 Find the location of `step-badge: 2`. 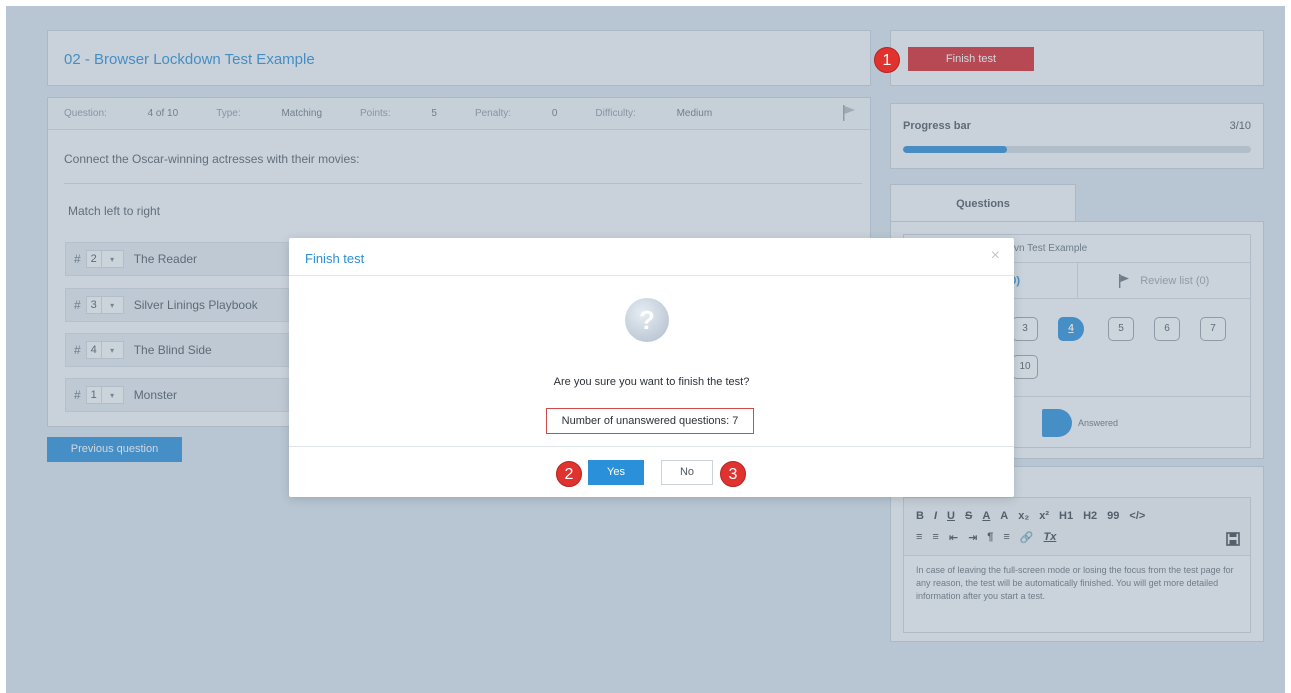

step-badge: 2 is located at coordinates (569, 474).